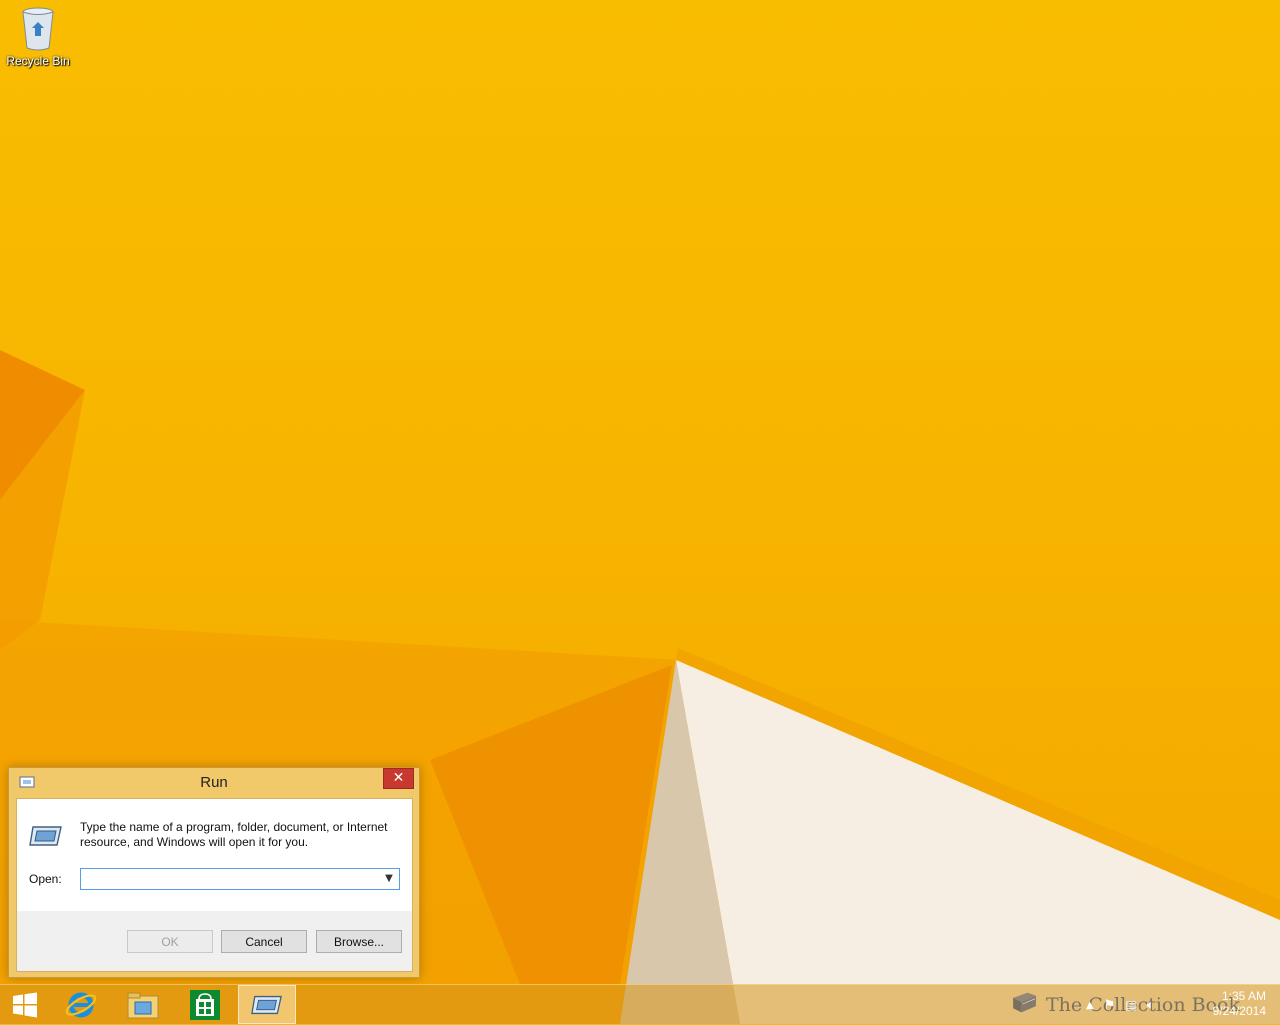  I want to click on file-explorer-icon, so click(143, 1005).